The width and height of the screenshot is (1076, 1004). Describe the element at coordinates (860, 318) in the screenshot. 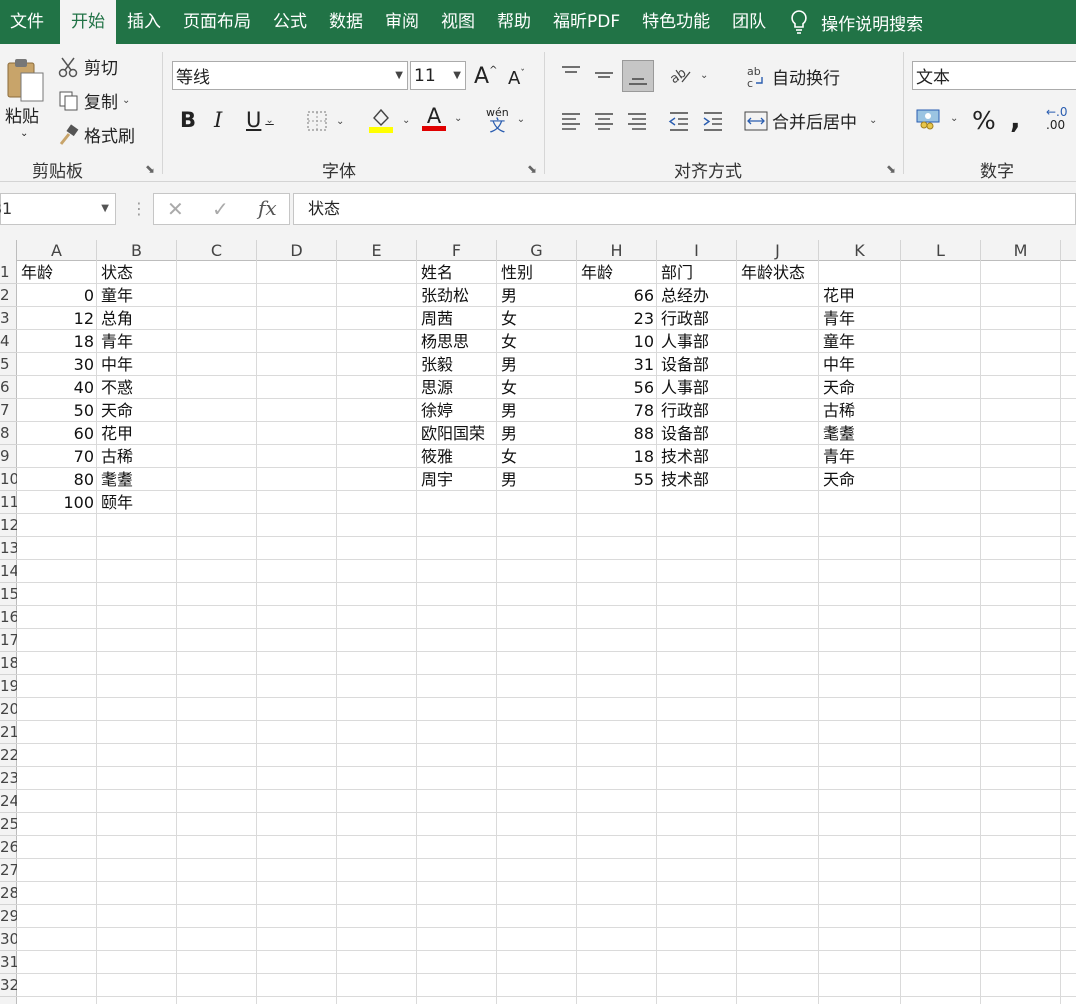

I see `cell-k3: 青年` at that location.